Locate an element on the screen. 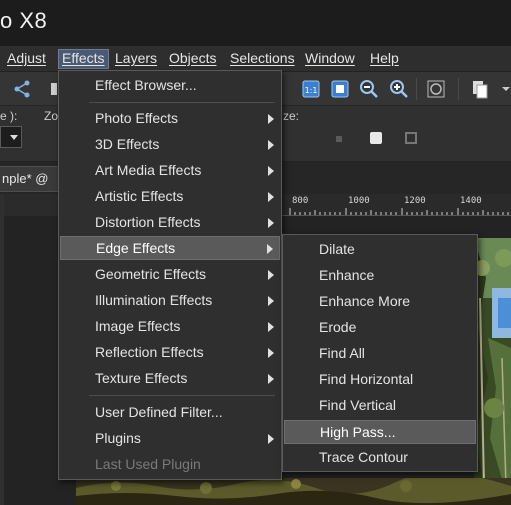 Image resolution: width=511 pixels, height=505 pixels. vertical-ruler is located at coordinates (2, 349).